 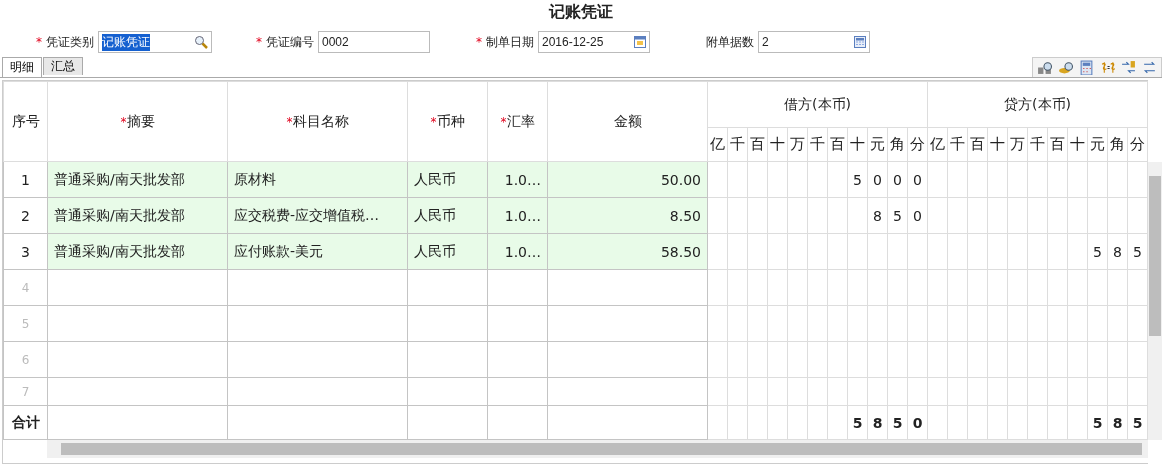 What do you see at coordinates (510, 42) in the screenshot?
I see `field-label: 制单日期` at bounding box center [510, 42].